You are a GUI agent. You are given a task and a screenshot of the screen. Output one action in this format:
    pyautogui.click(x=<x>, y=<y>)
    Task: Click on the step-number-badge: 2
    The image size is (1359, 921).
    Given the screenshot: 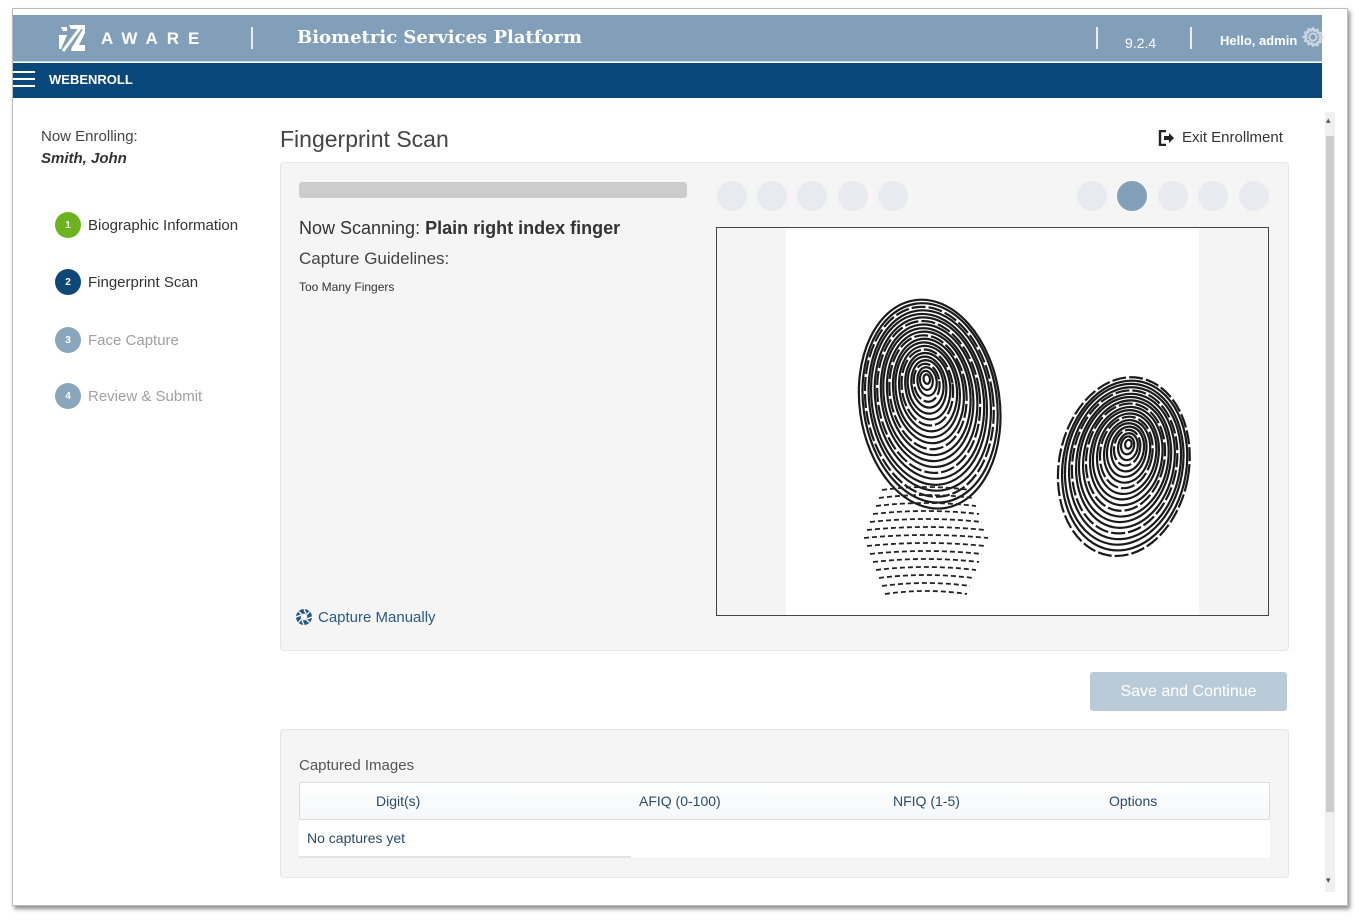 What is the action you would take?
    pyautogui.click(x=68, y=282)
    